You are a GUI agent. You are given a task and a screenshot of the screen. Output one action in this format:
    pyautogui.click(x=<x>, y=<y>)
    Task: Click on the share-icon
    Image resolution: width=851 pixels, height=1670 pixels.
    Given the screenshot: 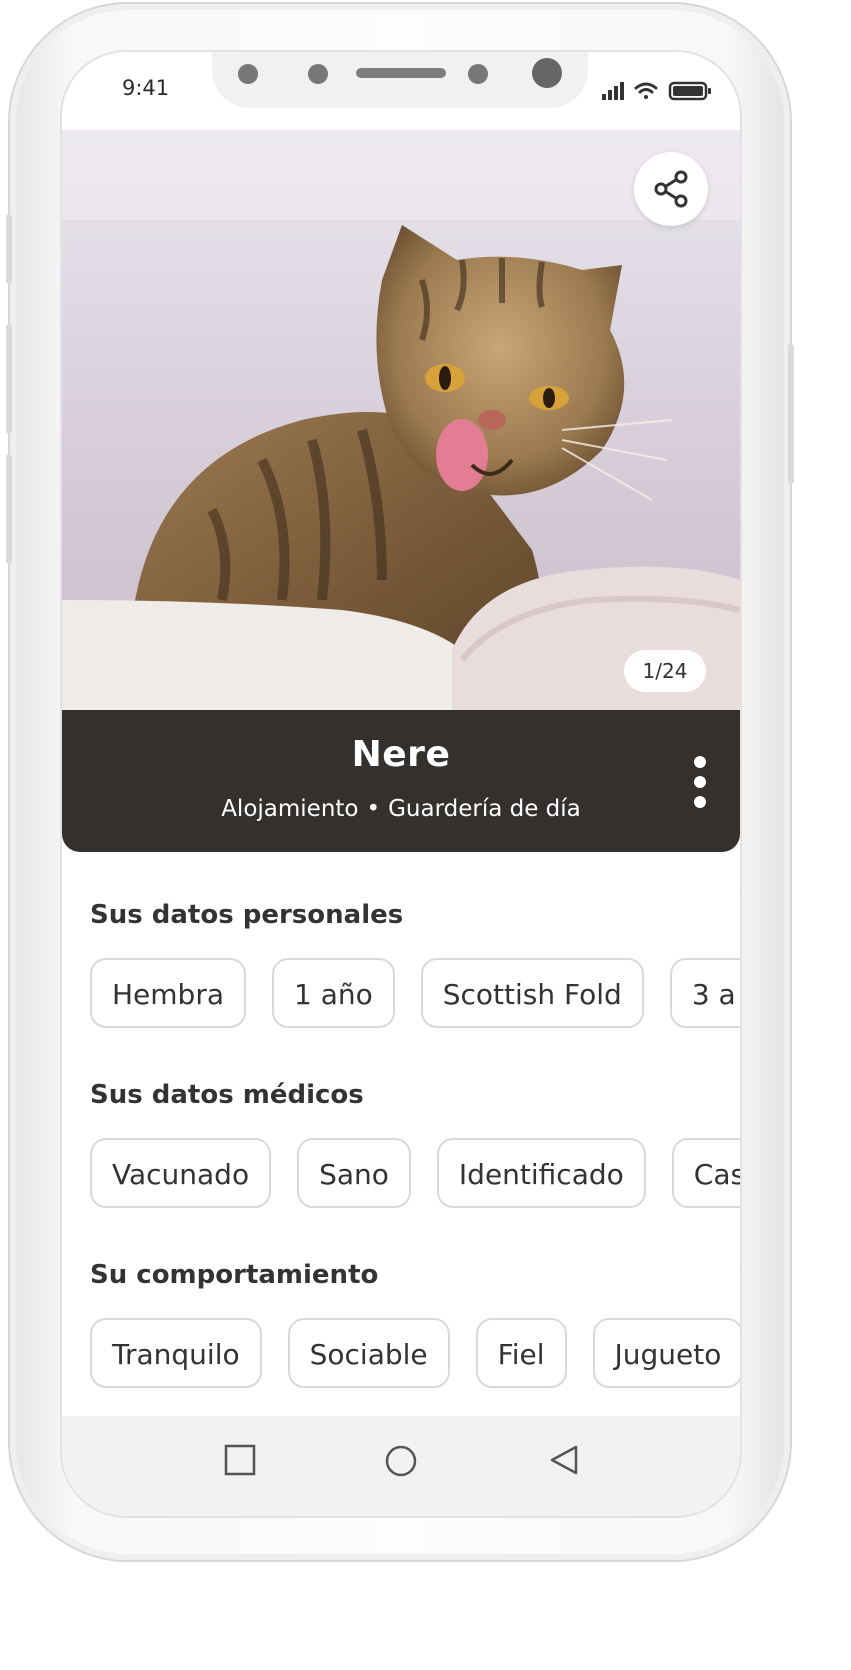 What is the action you would take?
    pyautogui.click(x=671, y=189)
    